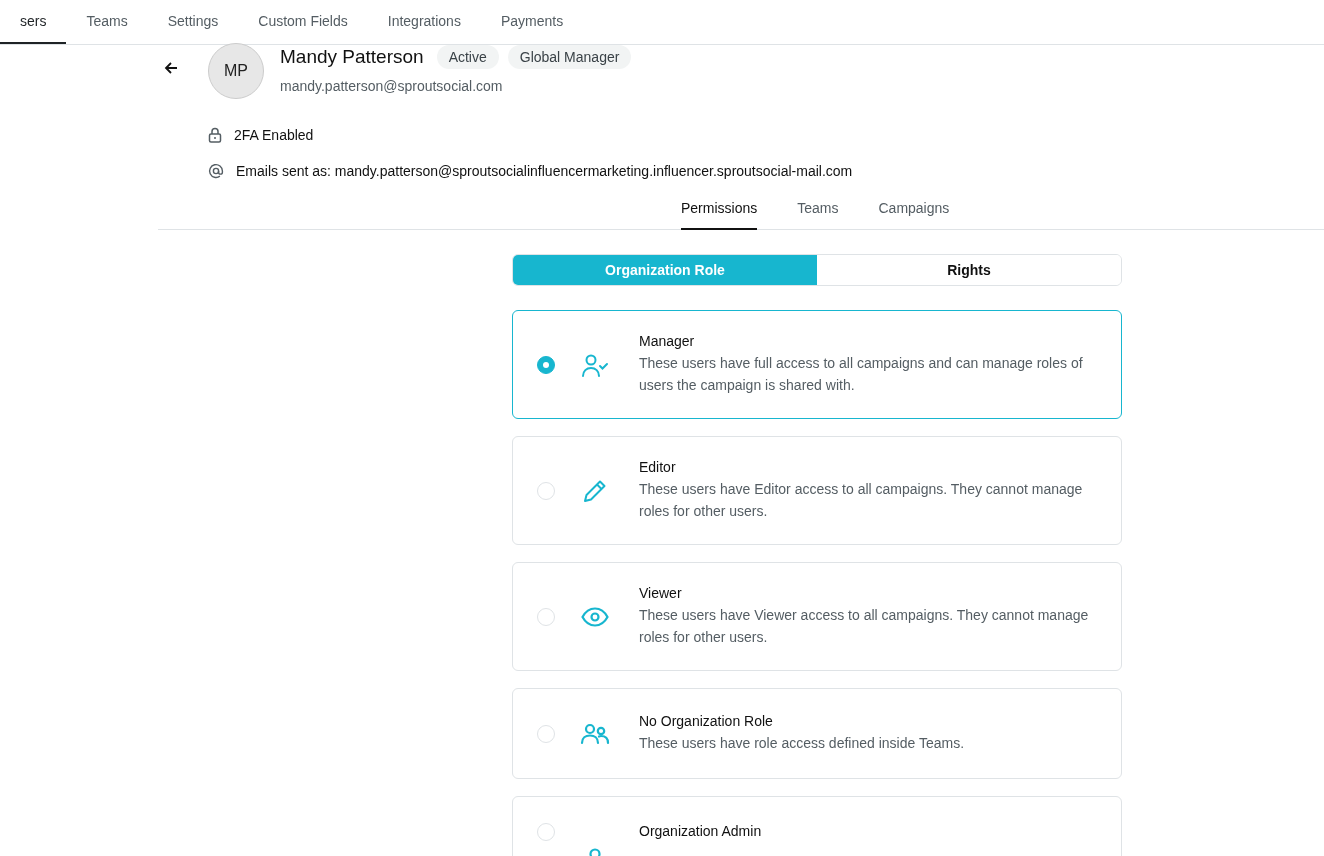 This screenshot has height=856, width=1324. What do you see at coordinates (861, 374) in the screenshot?
I see `role-description: These users have full access to all campaigns and can manage roles of users the campaign is shared with.` at bounding box center [861, 374].